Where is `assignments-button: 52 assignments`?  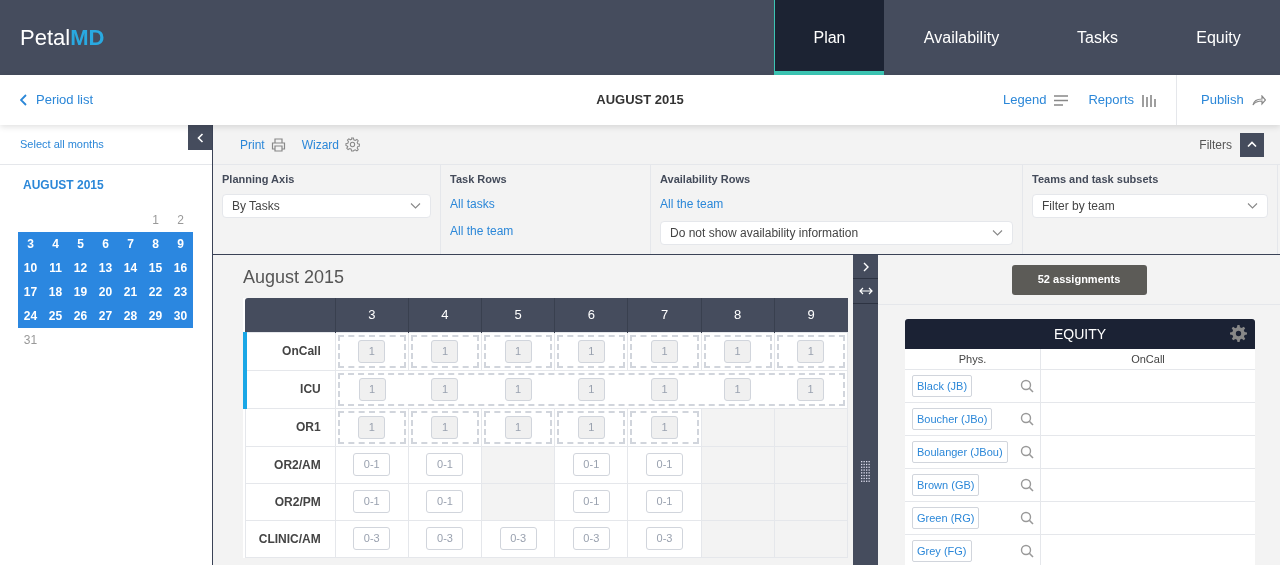 assignments-button: 52 assignments is located at coordinates (1079, 279).